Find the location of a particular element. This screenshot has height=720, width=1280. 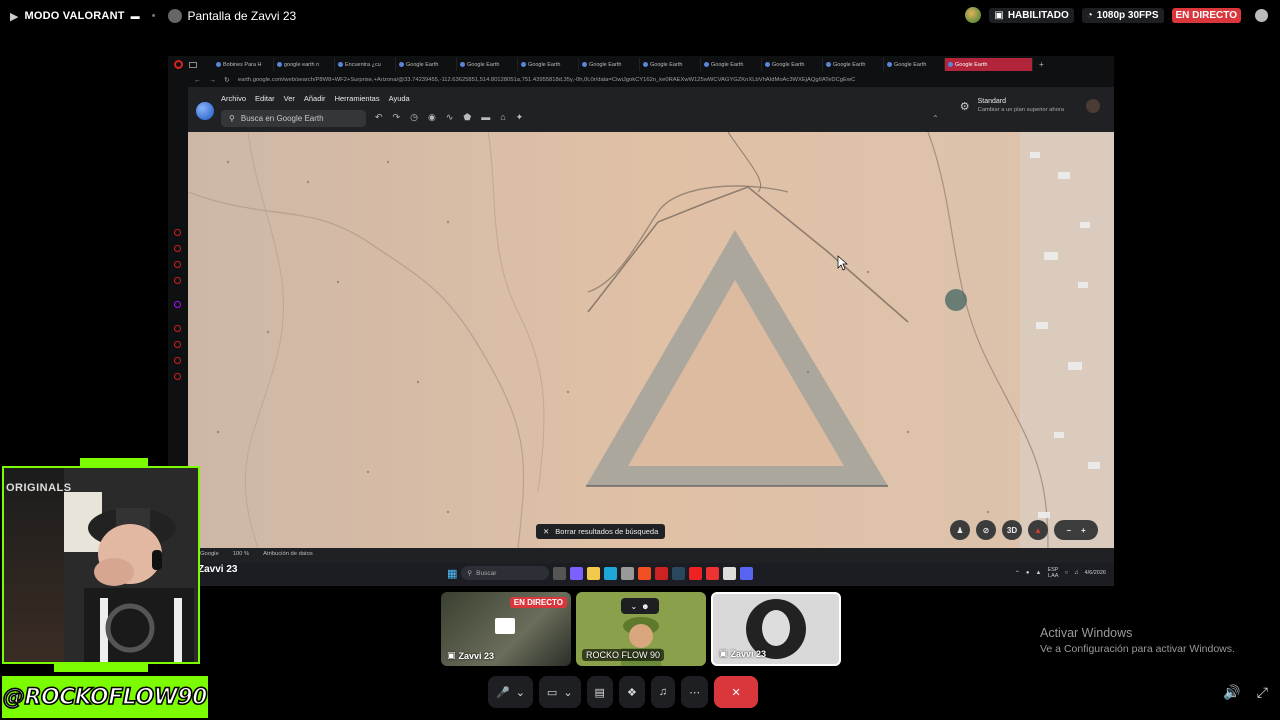

language-indicator: ESP LAA is located at coordinates (1052, 573).